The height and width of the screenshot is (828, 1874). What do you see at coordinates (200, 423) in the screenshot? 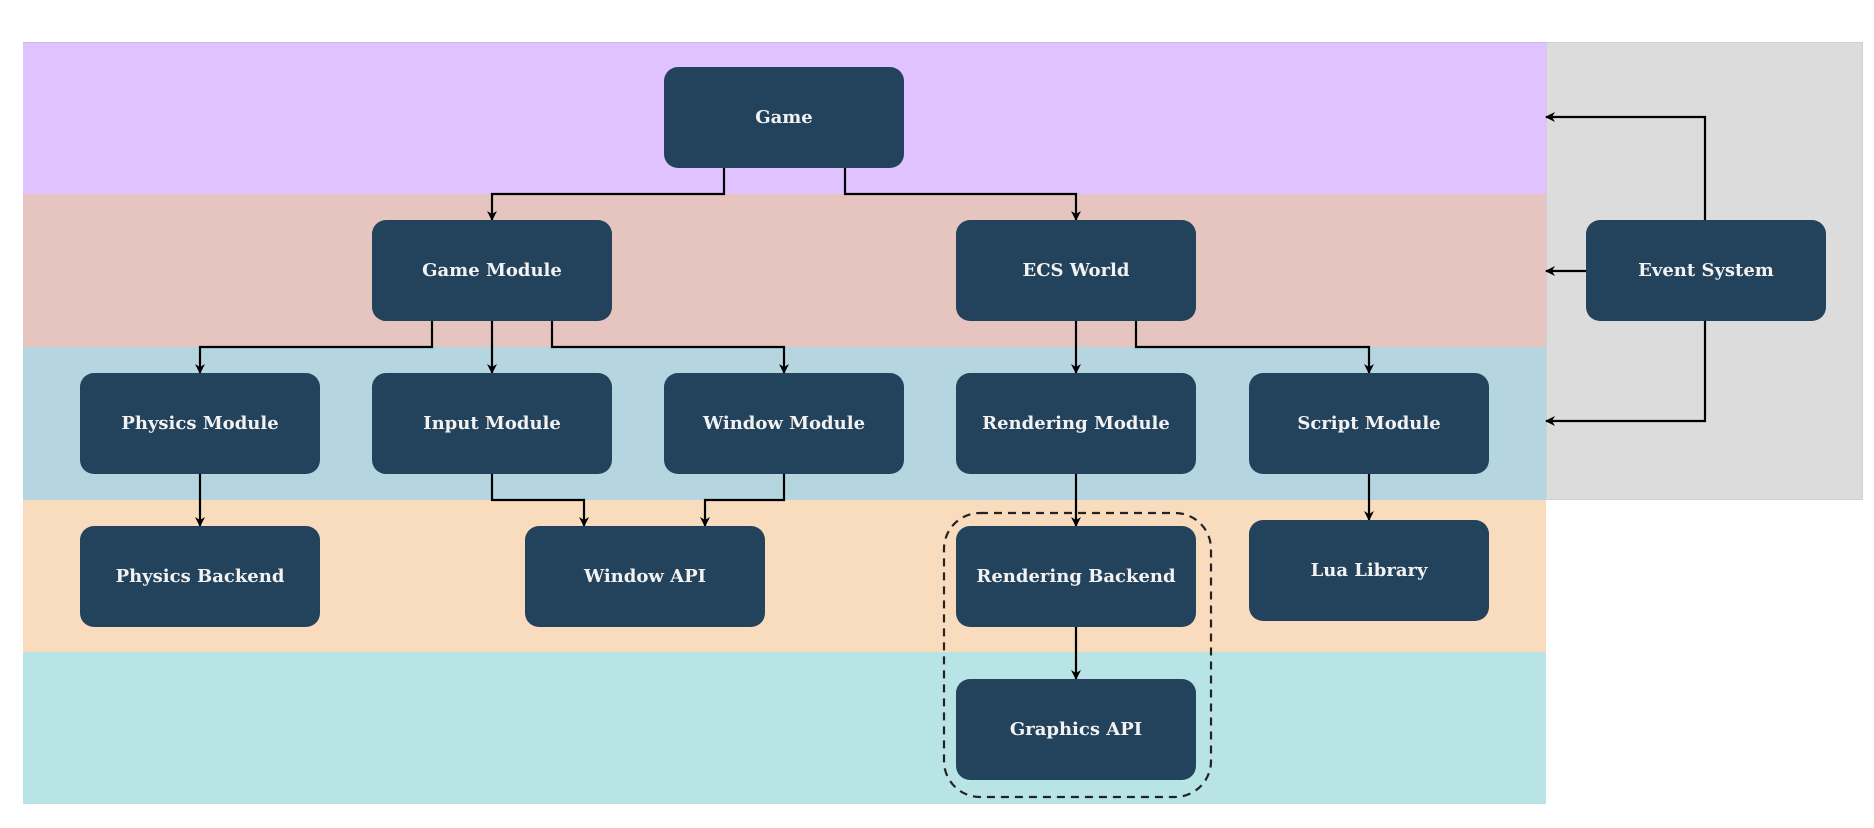
I see `node-physics-module: Physics Module` at bounding box center [200, 423].